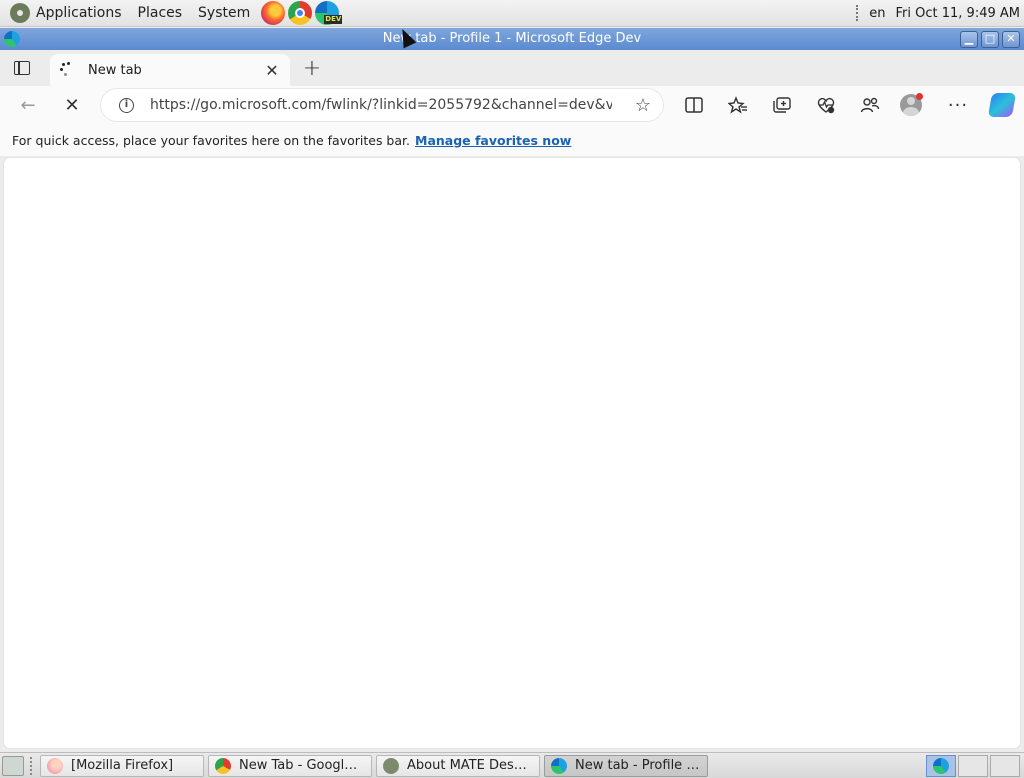 The width and height of the screenshot is (1024, 778). What do you see at coordinates (55, 765) in the screenshot?
I see `firefox-icon` at bounding box center [55, 765].